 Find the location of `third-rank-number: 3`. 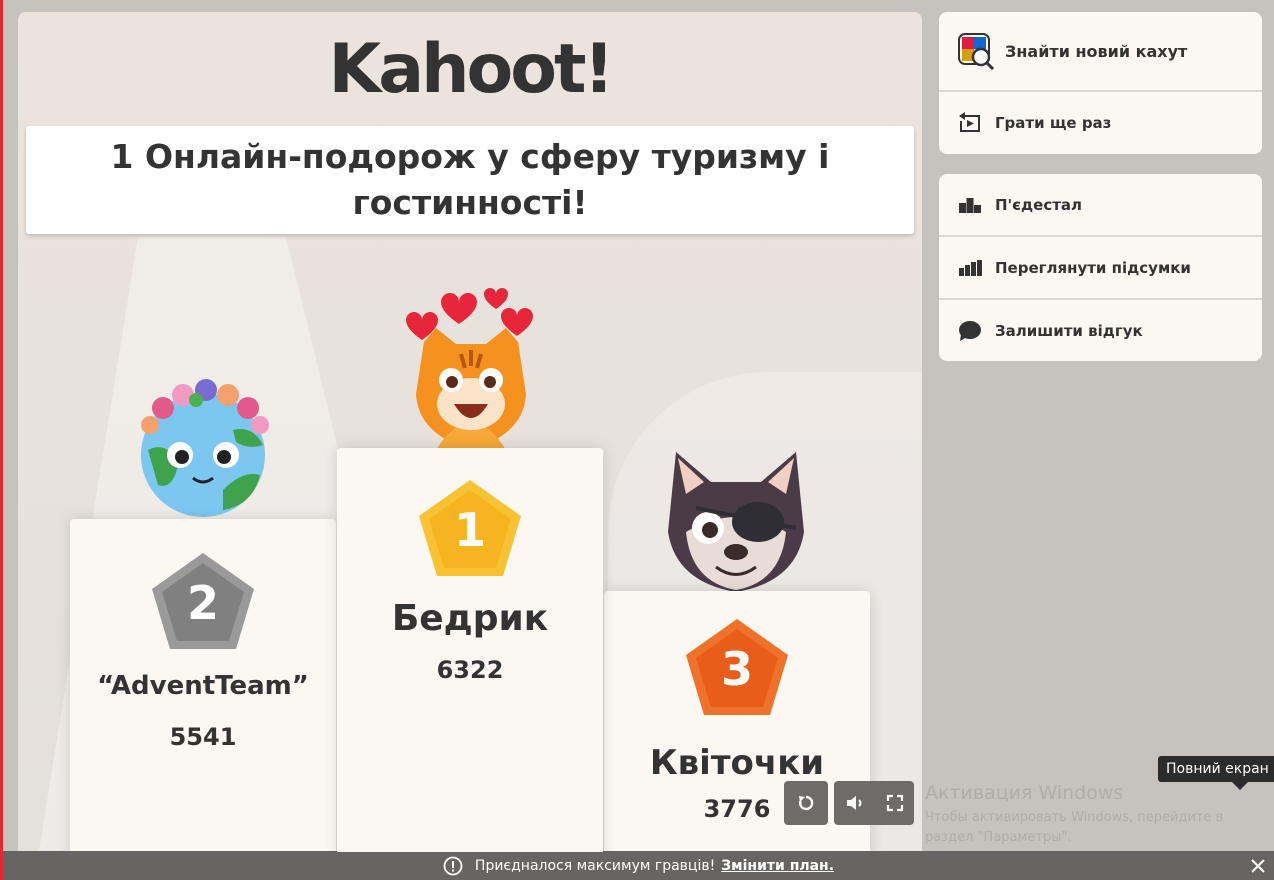

third-rank-number: 3 is located at coordinates (737, 669).